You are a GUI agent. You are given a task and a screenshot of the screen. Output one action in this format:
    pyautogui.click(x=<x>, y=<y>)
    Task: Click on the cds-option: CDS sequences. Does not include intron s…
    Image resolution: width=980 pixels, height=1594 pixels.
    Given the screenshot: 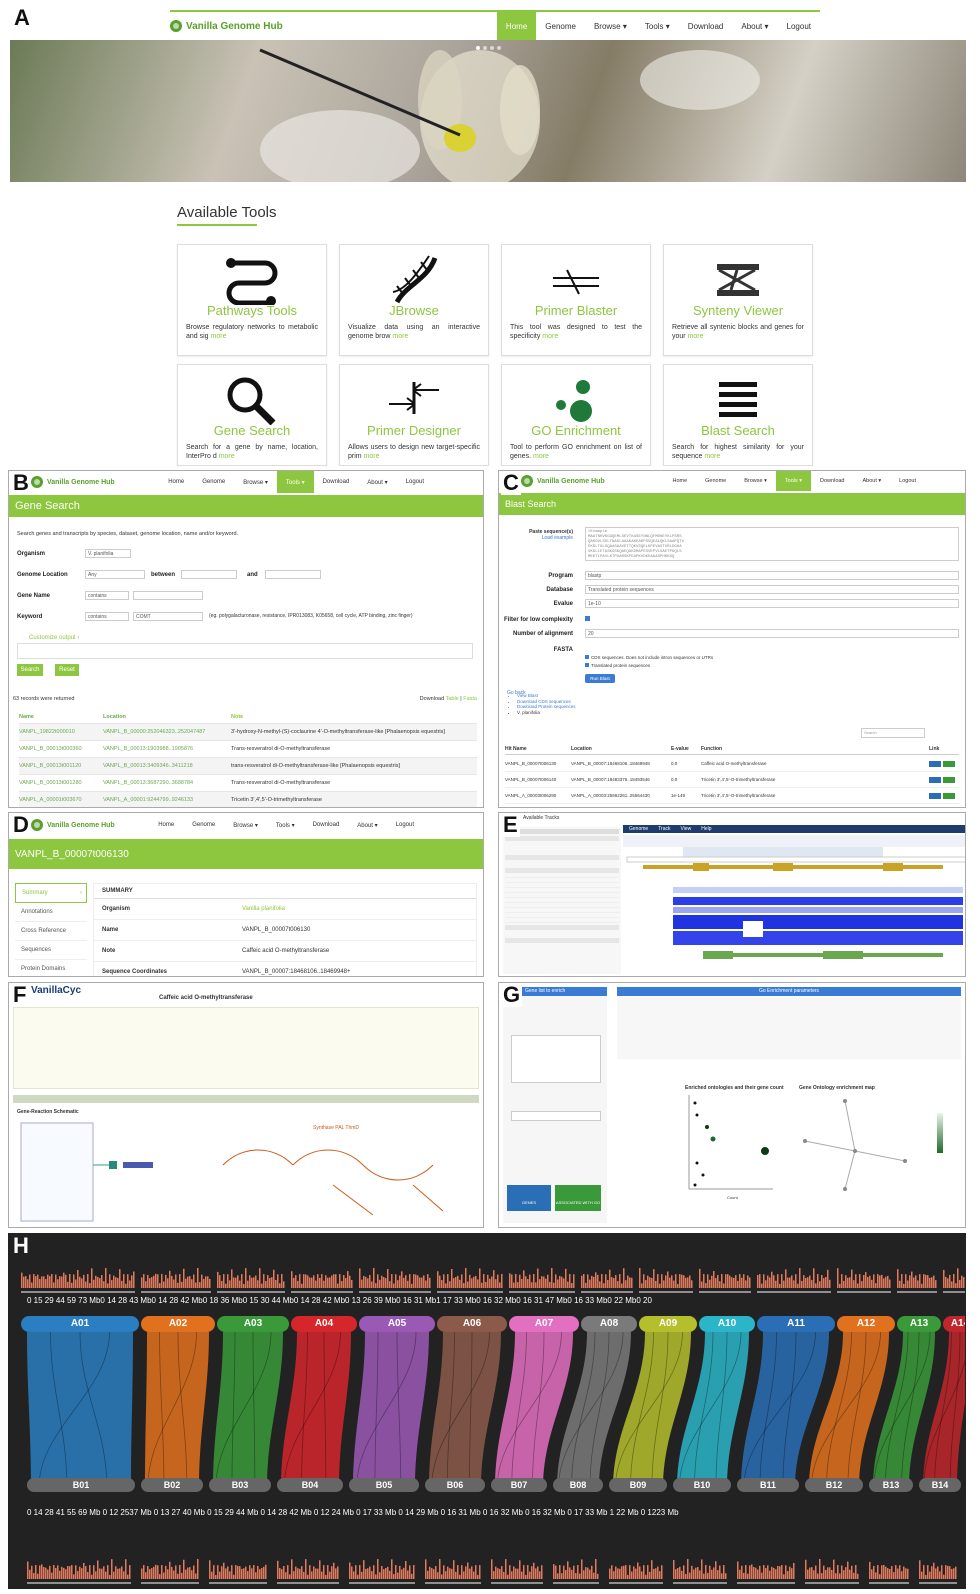 What is the action you would take?
    pyautogui.click(x=649, y=657)
    